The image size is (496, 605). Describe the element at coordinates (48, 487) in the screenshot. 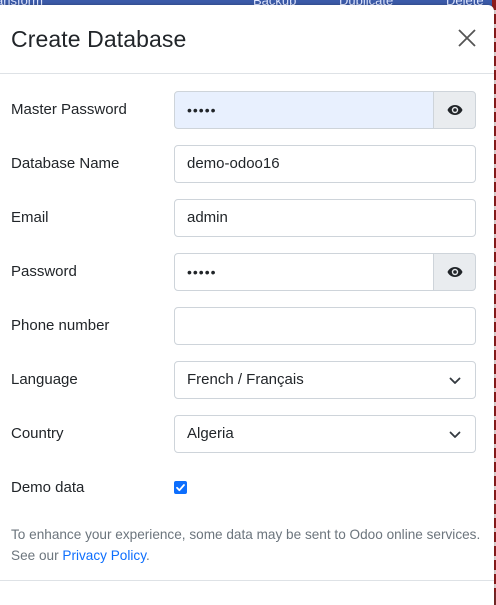

I see `demo-data-label: Demo data` at that location.